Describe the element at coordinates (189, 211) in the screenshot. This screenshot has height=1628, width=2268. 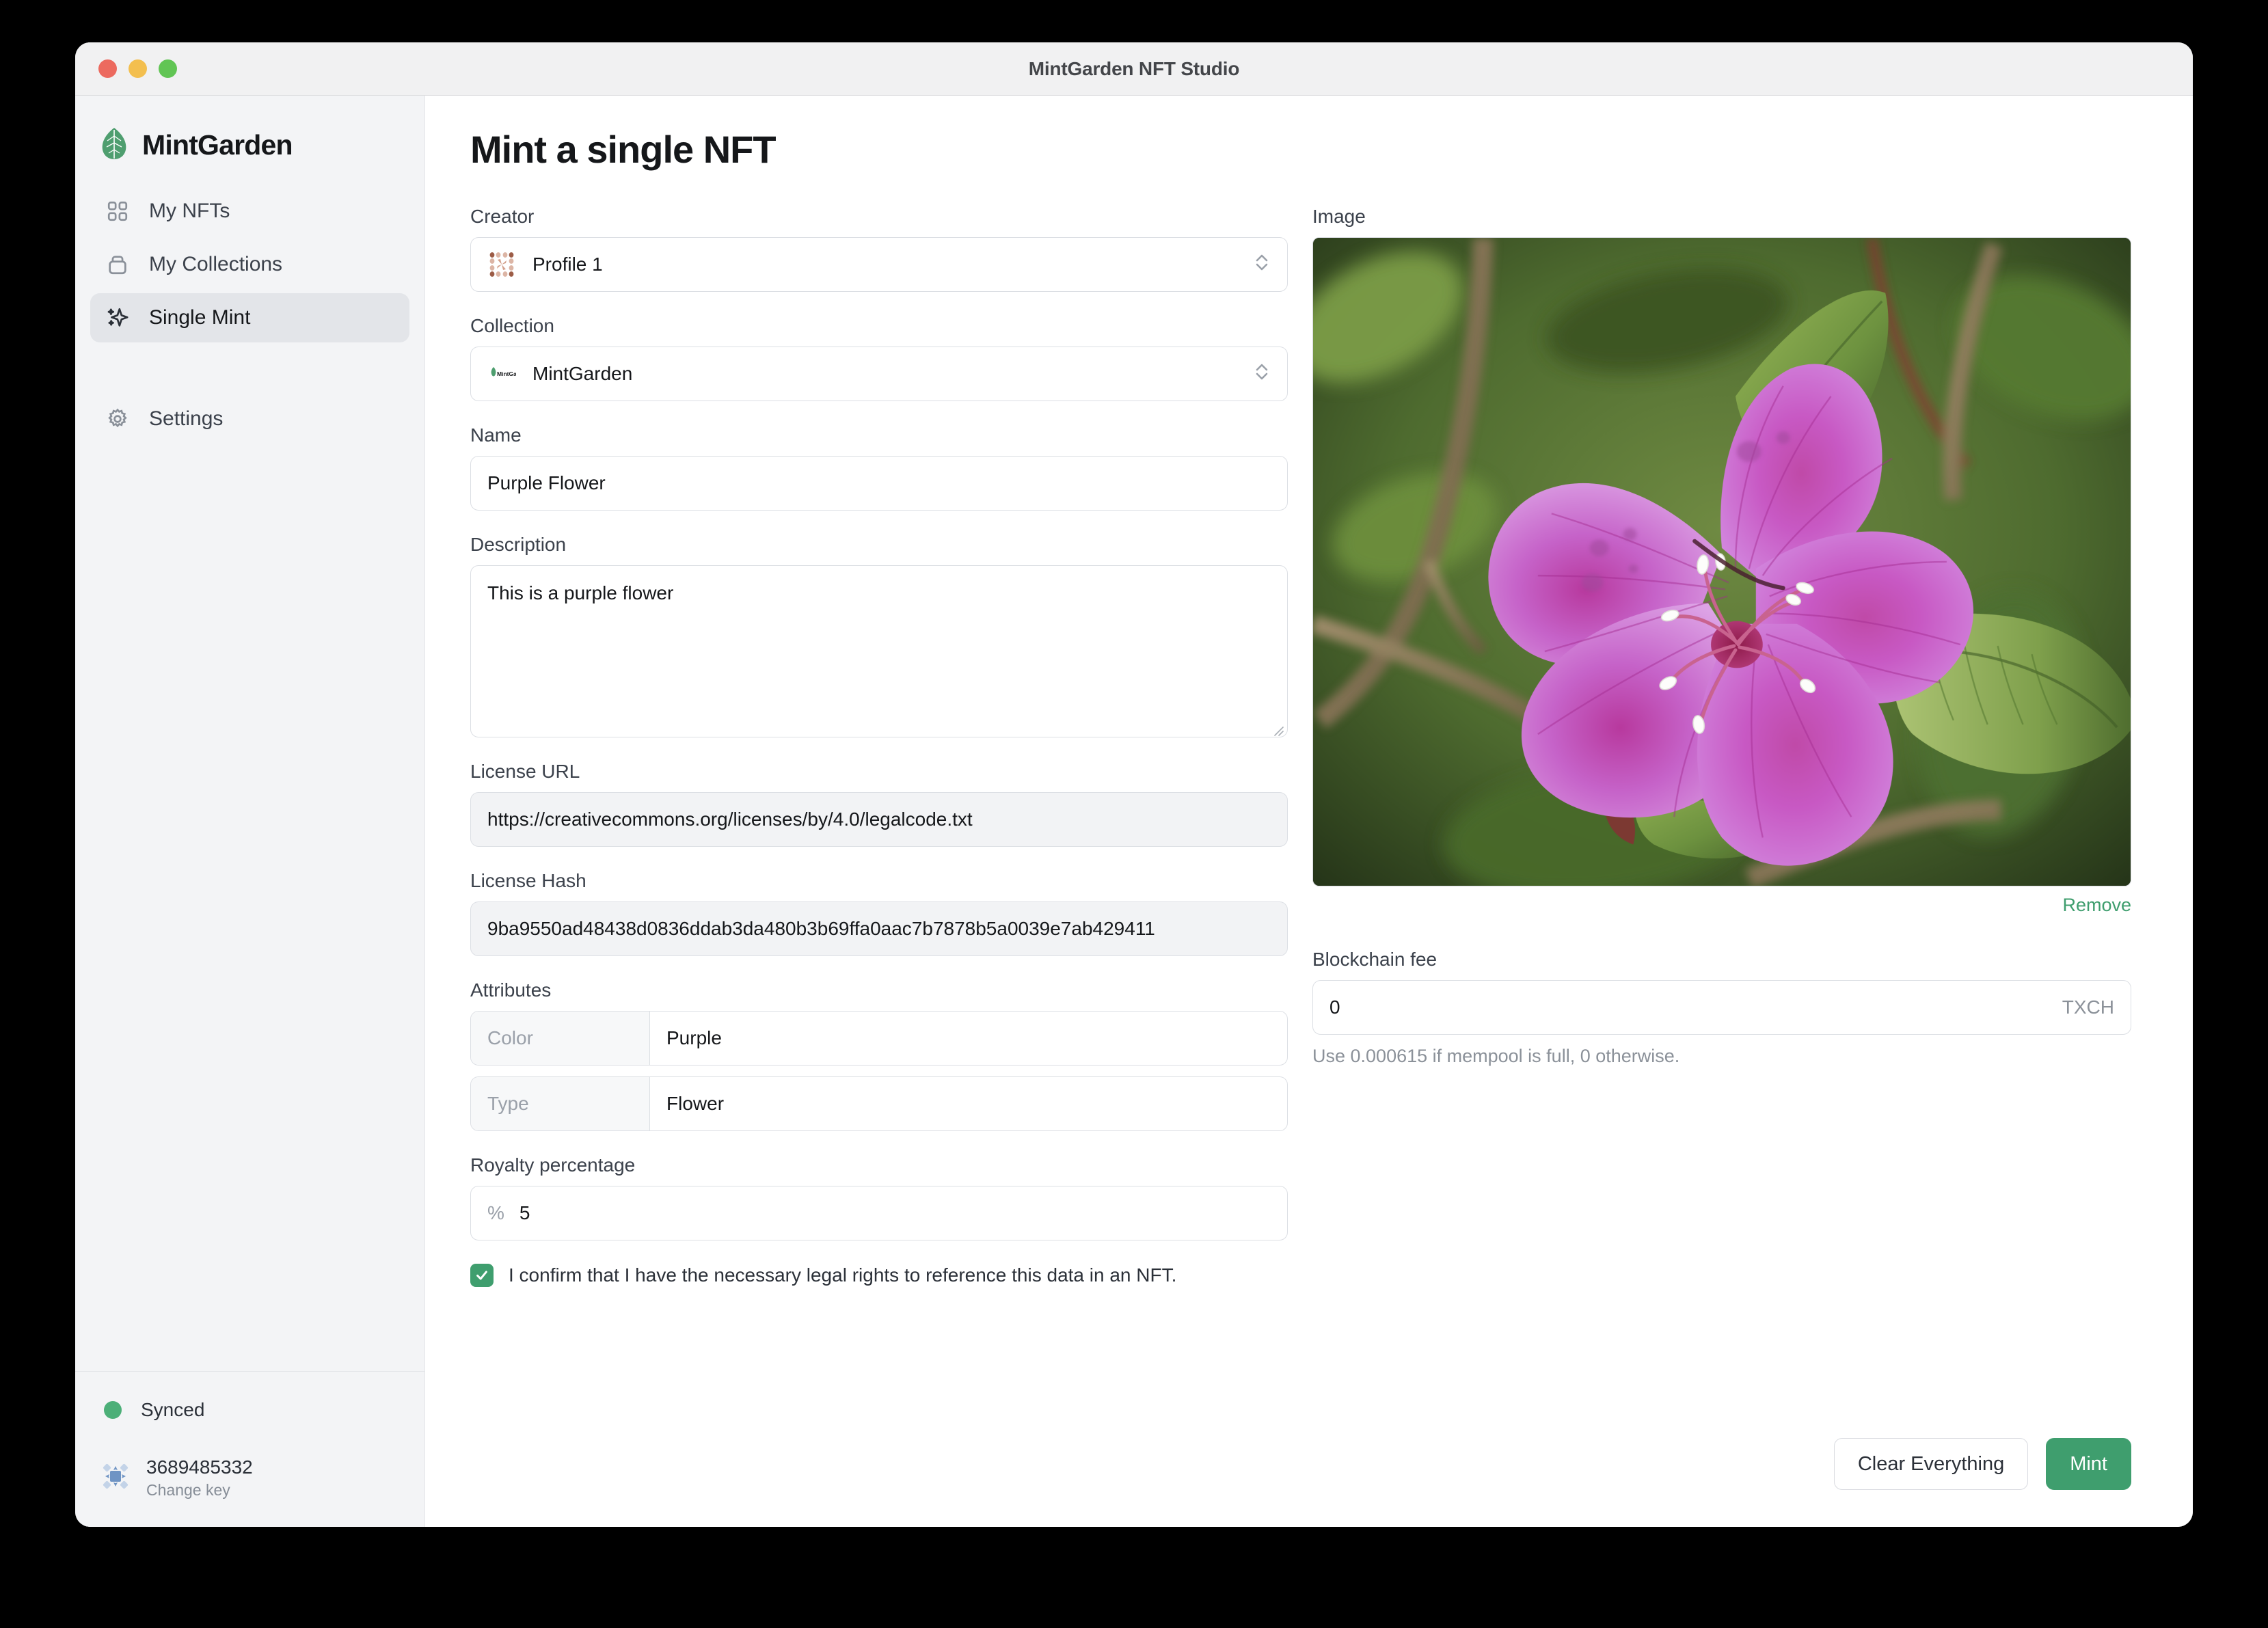
I see `sidebar-item-label: My NFTs` at that location.